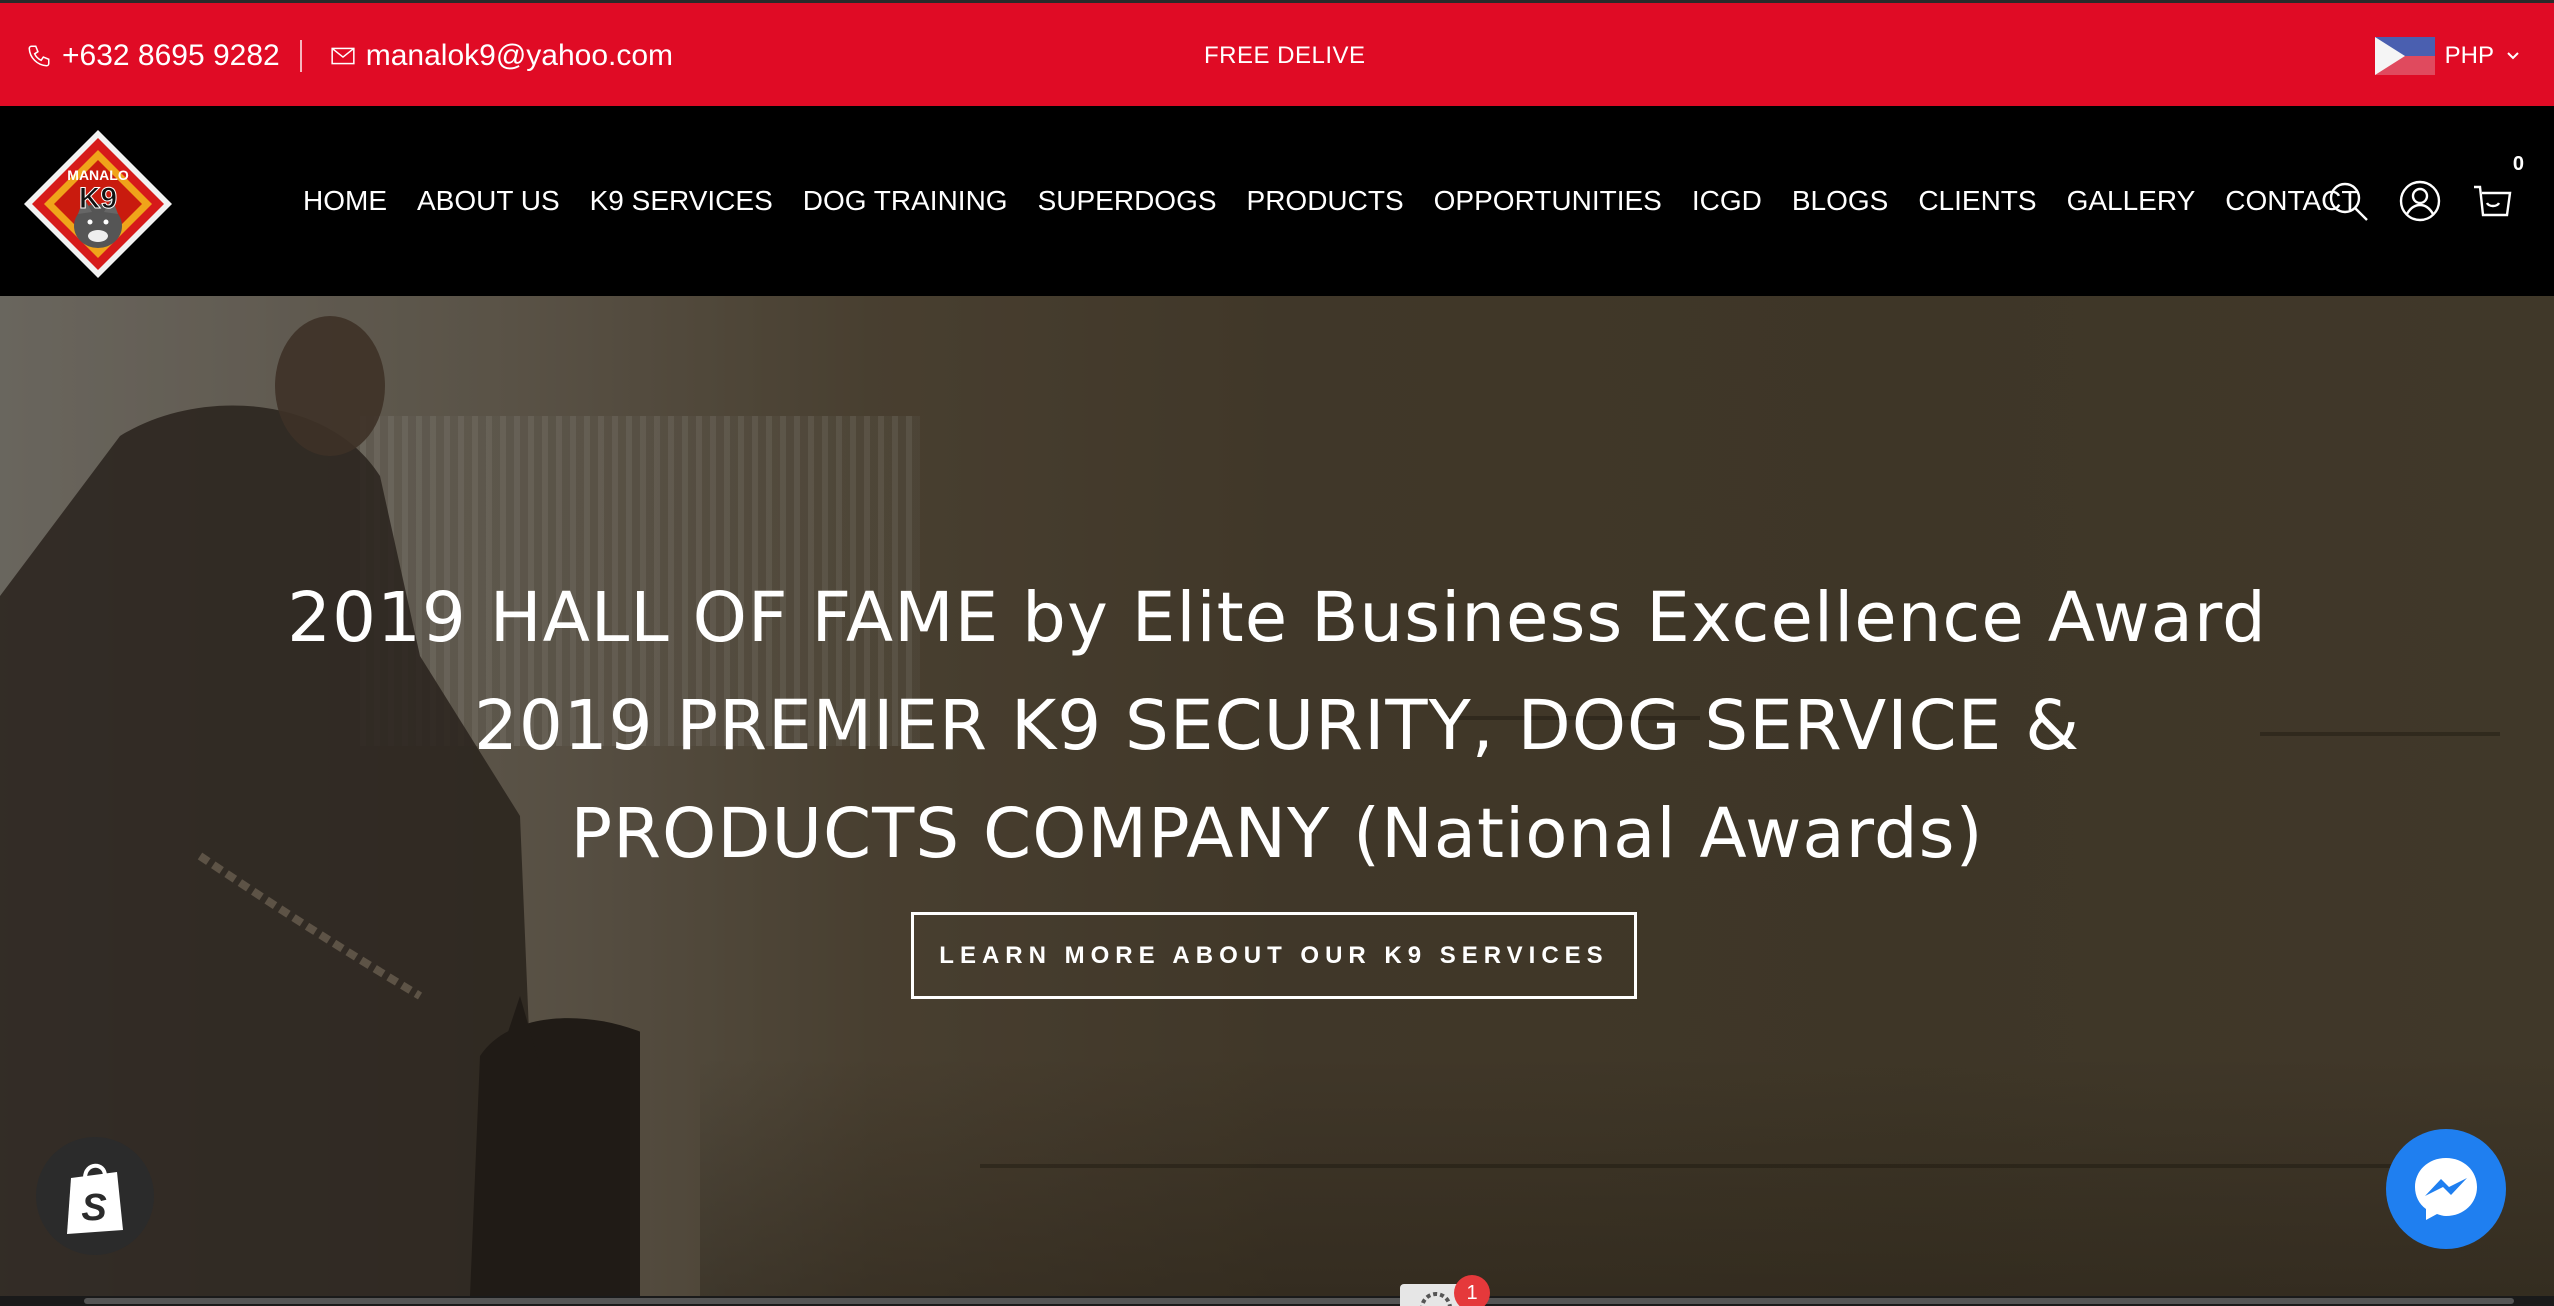 Image resolution: width=2554 pixels, height=1306 pixels. Describe the element at coordinates (1277, 834) in the screenshot. I see `hero-headline-line-3: PRODUCTS COMPANY (National Awards)` at that location.